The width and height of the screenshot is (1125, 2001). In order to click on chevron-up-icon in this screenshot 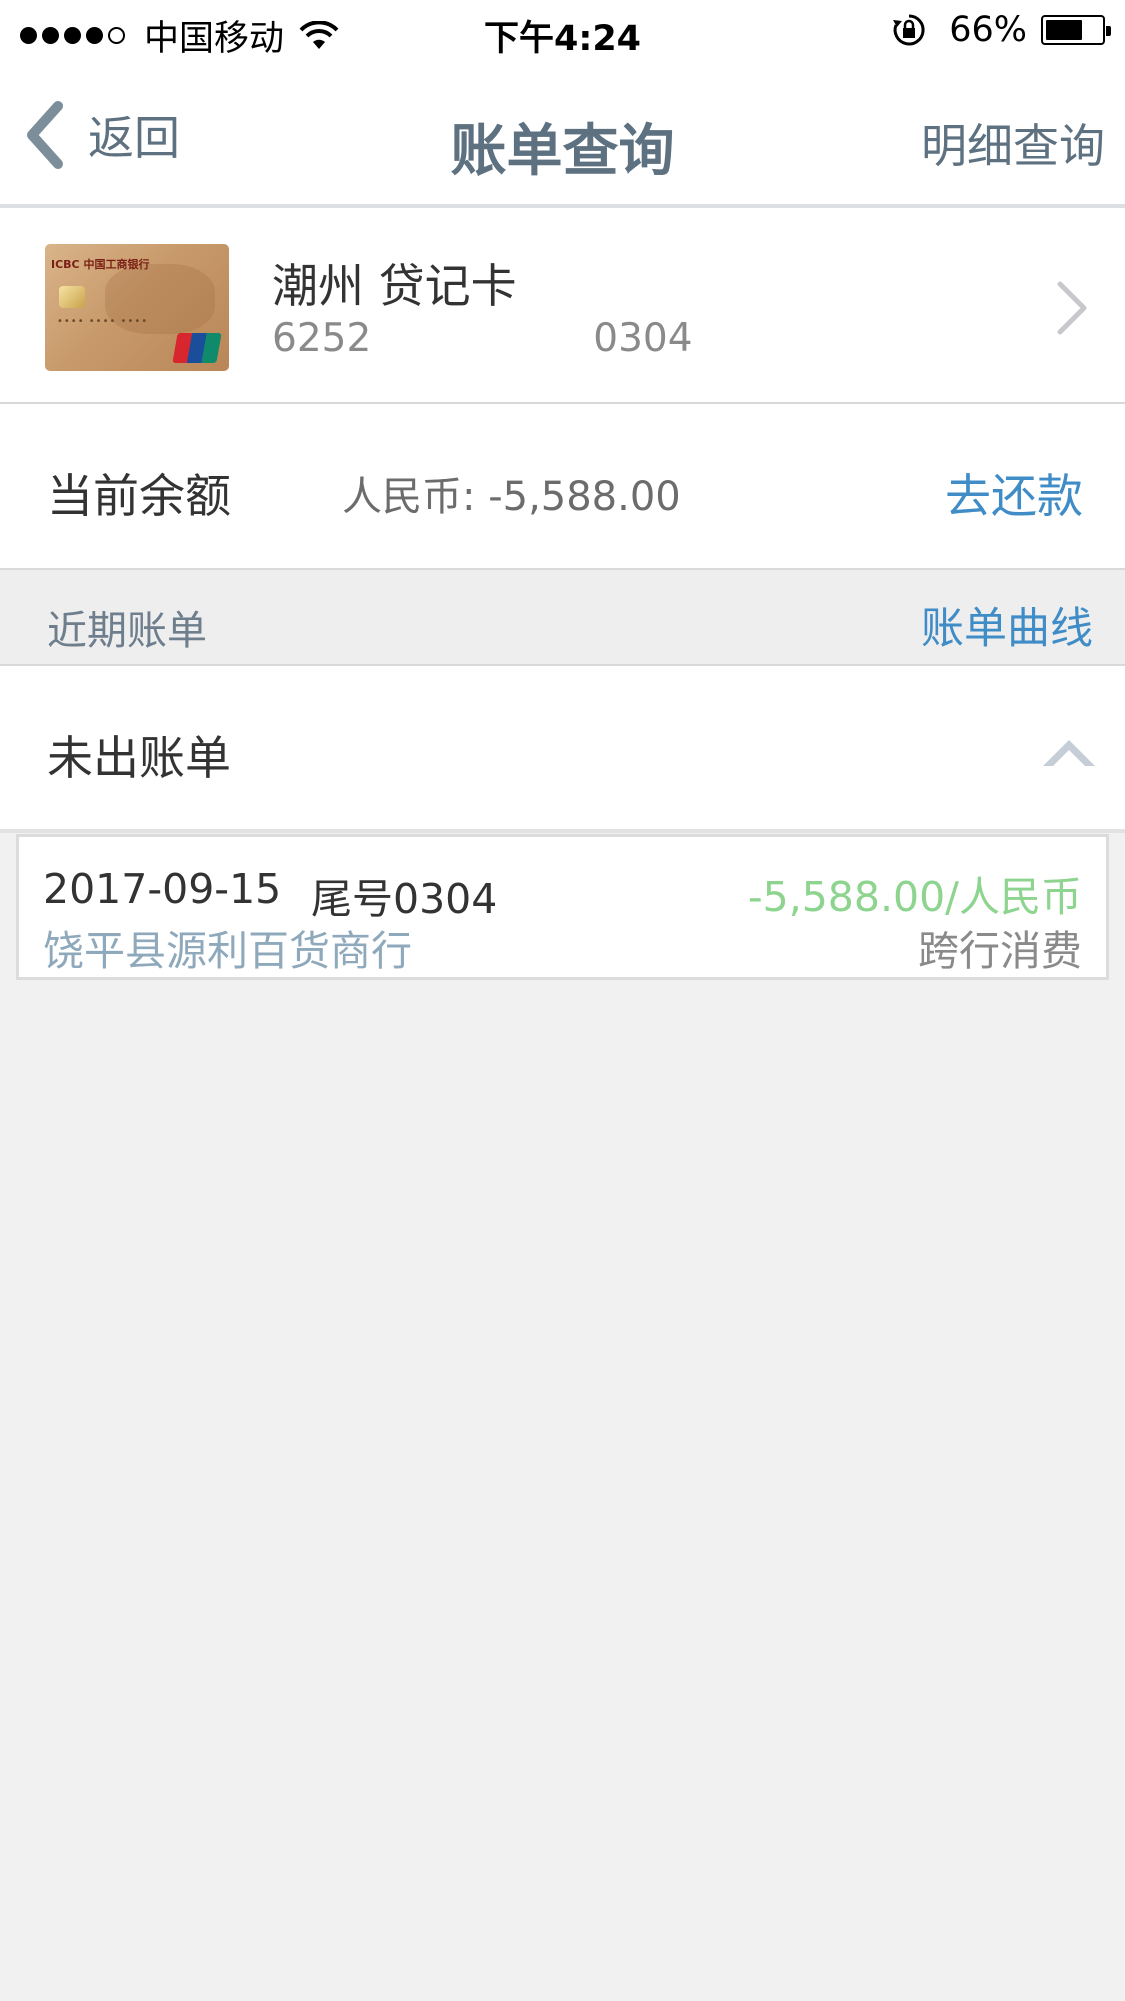, I will do `click(1069, 753)`.